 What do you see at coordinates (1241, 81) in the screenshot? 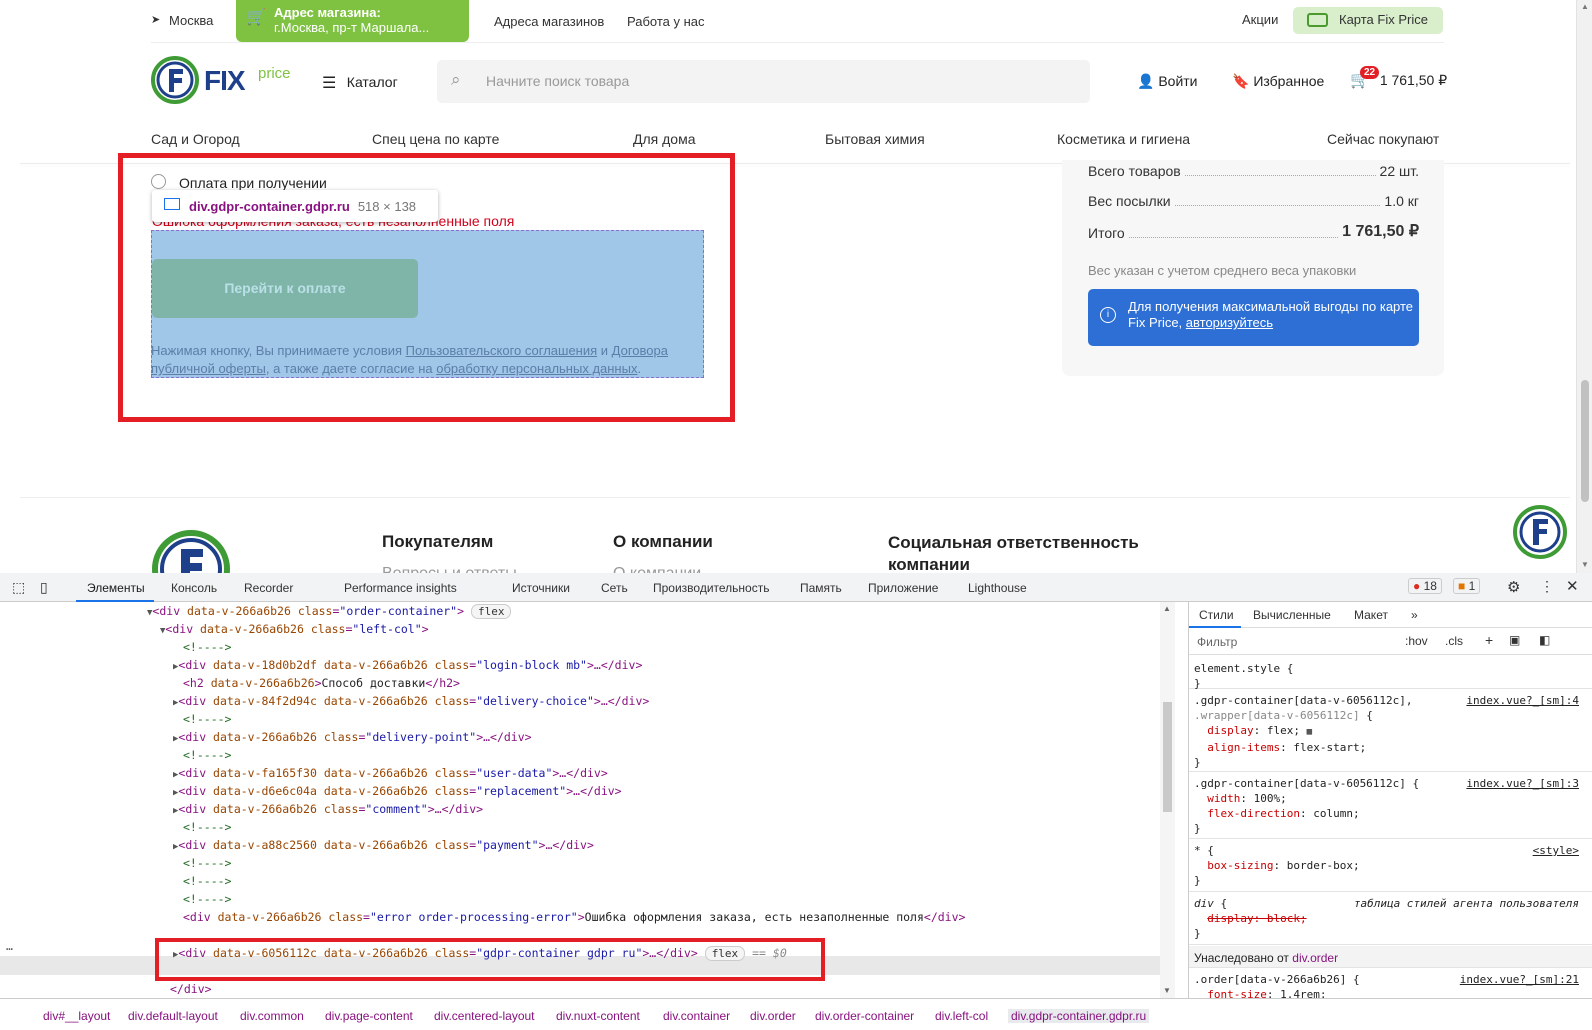
I see `bookmark-icon: 🔖` at bounding box center [1241, 81].